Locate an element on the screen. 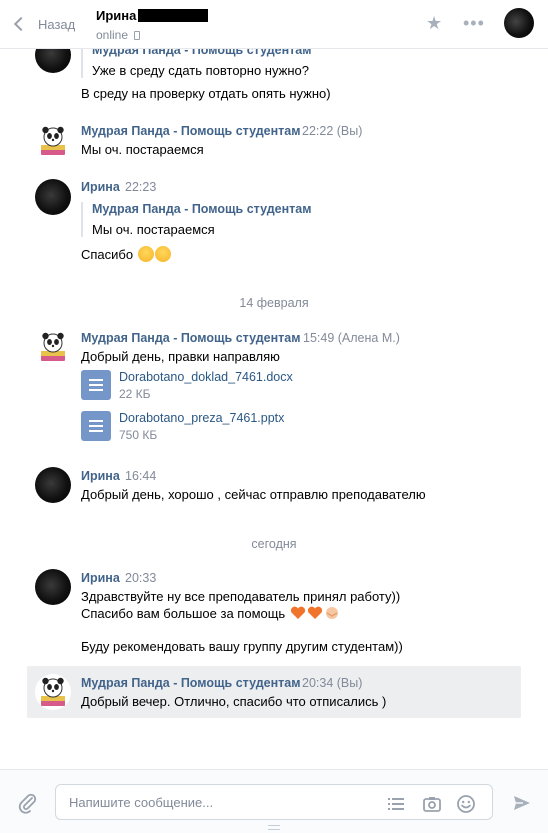  chat-header: Назад Ирина online ★ ••• is located at coordinates (274, 24).